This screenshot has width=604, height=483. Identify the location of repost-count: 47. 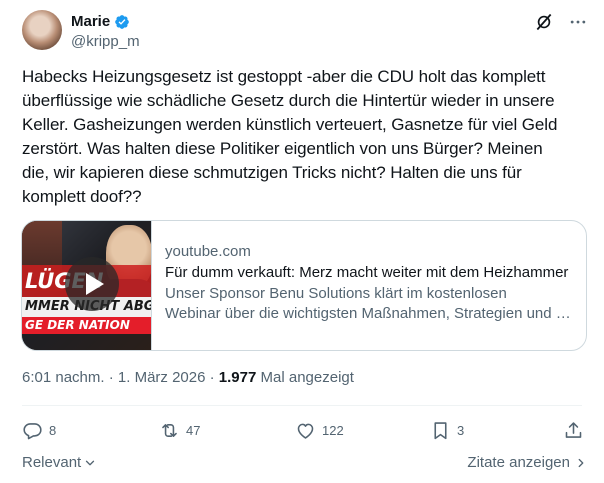
(193, 430).